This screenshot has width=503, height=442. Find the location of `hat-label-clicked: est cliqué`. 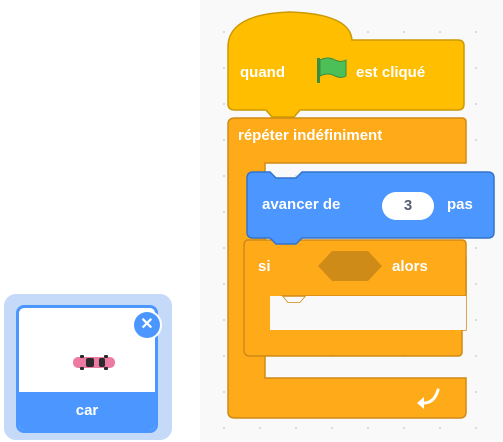

hat-label-clicked: est cliqué is located at coordinates (391, 72).